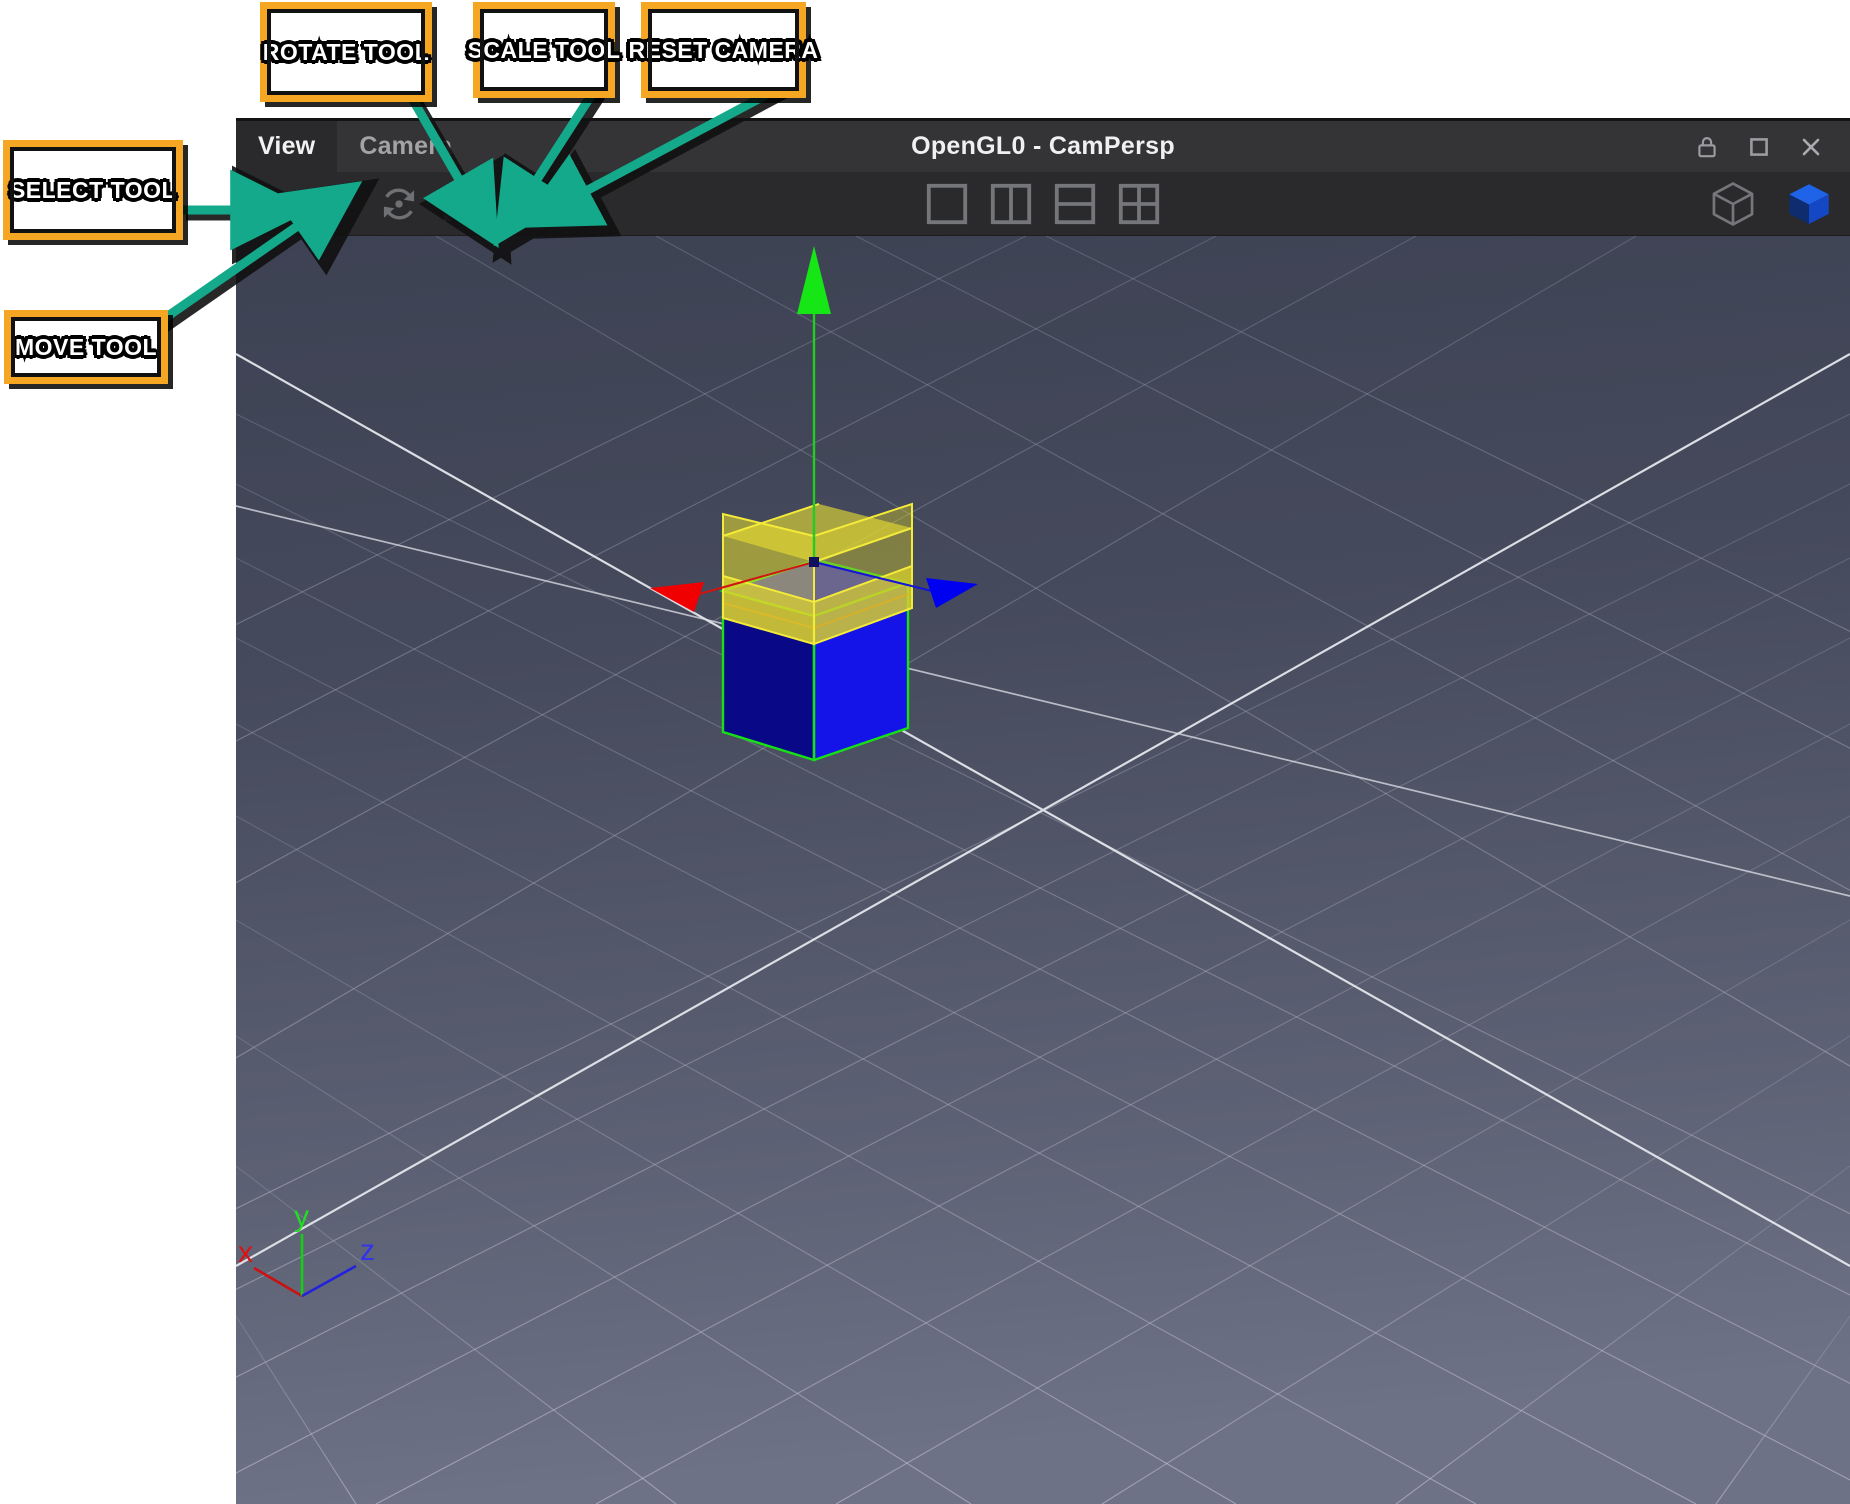 The width and height of the screenshot is (1850, 1504). I want to click on callout-select-tool: SELECT TOOL, so click(93, 190).